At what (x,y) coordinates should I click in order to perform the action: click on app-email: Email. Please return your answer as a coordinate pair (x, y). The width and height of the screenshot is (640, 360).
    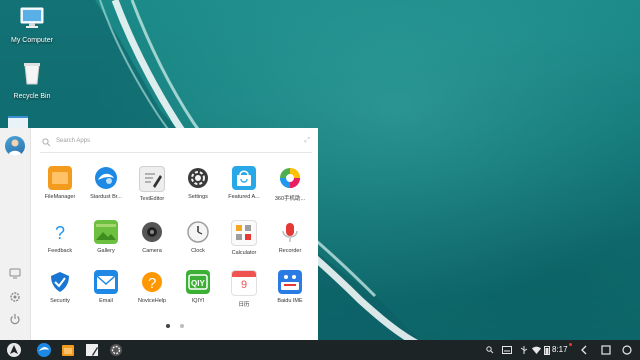
    Looking at the image, I should click on (106, 287).